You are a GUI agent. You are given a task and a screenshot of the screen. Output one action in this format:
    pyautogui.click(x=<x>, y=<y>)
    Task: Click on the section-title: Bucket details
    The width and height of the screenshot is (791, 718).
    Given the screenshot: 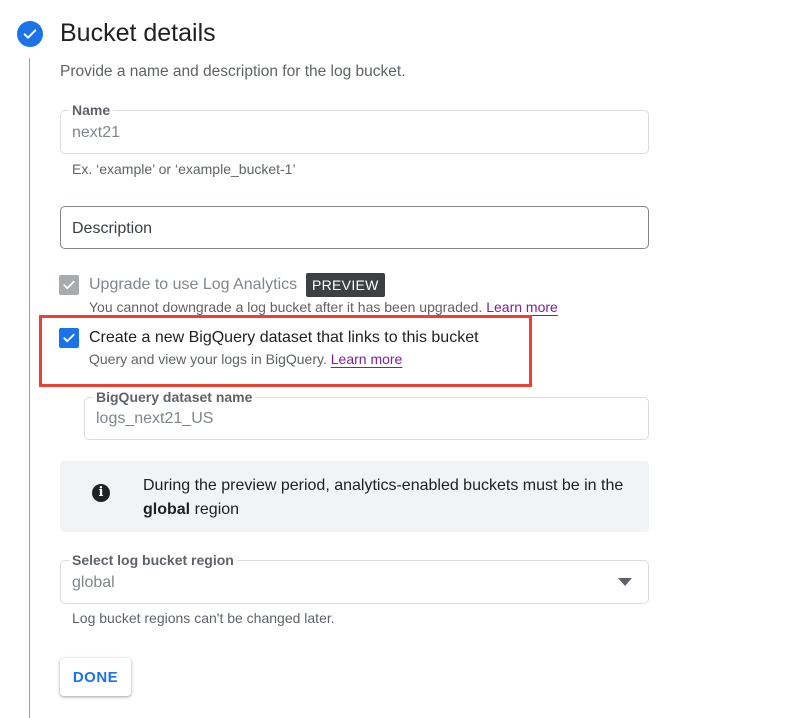 What is the action you would take?
    pyautogui.click(x=138, y=33)
    